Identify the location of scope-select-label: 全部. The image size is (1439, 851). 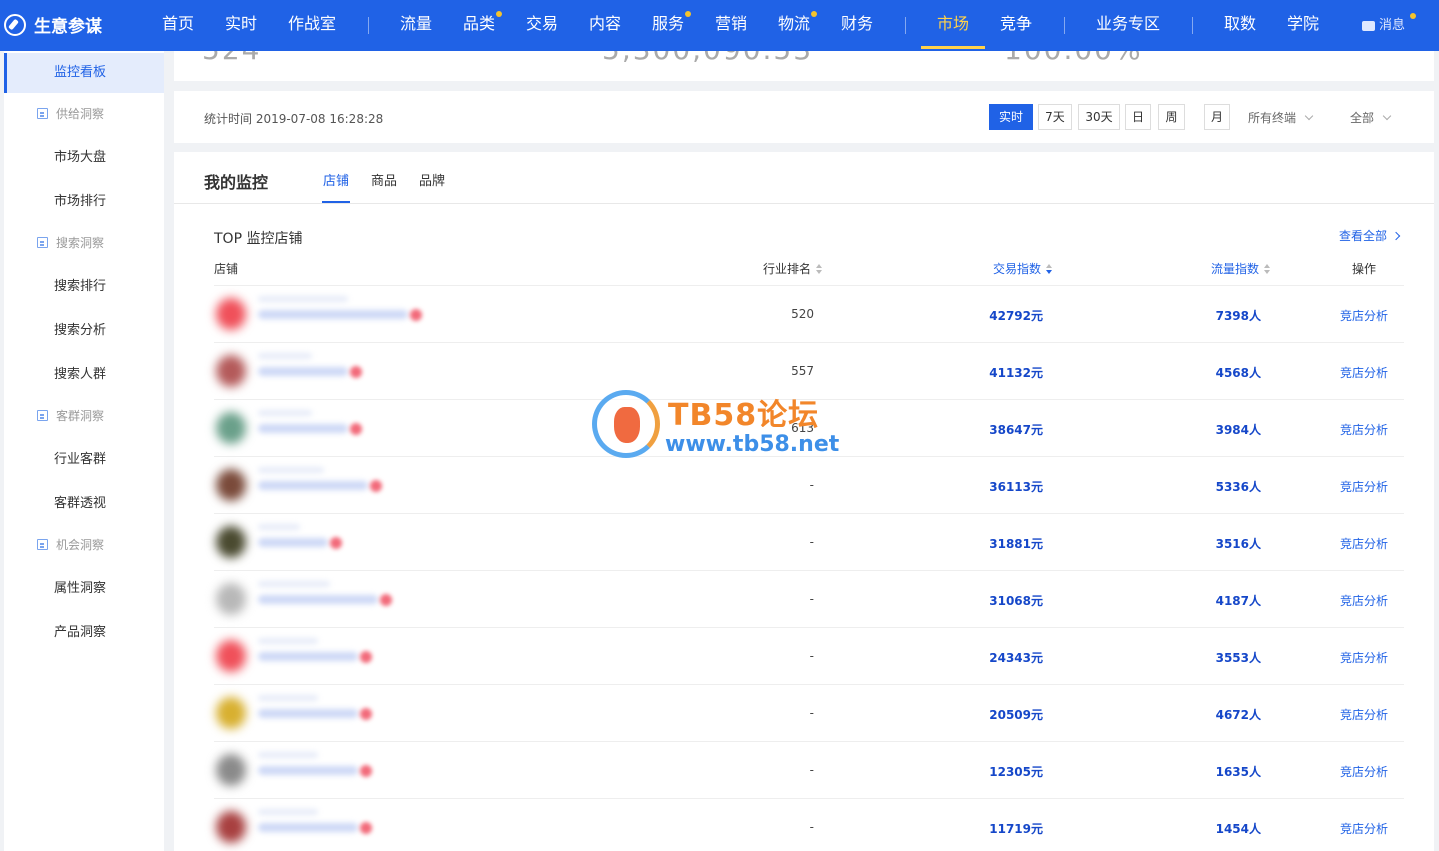
(1362, 118).